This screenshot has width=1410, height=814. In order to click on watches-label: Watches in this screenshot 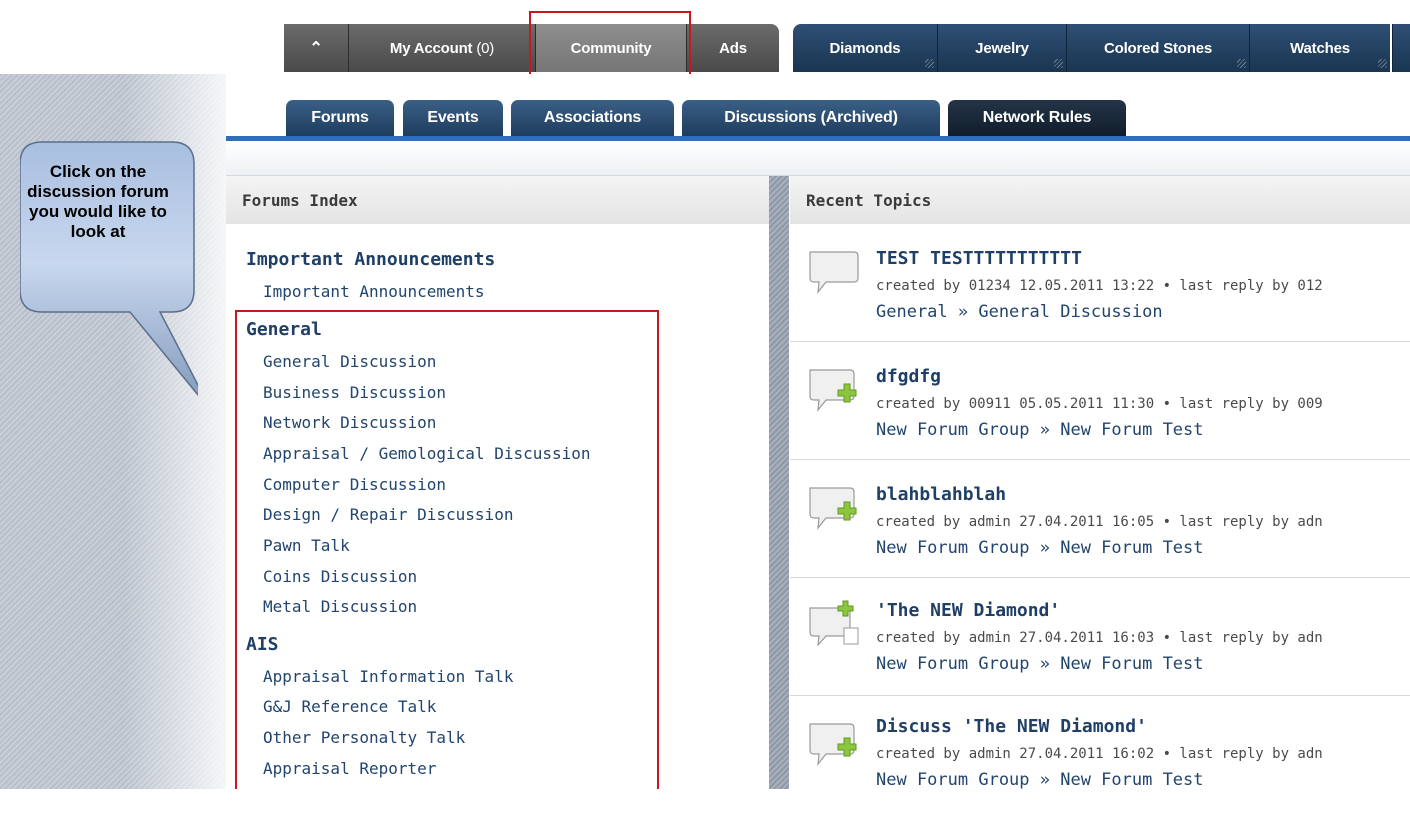, I will do `click(1320, 48)`.